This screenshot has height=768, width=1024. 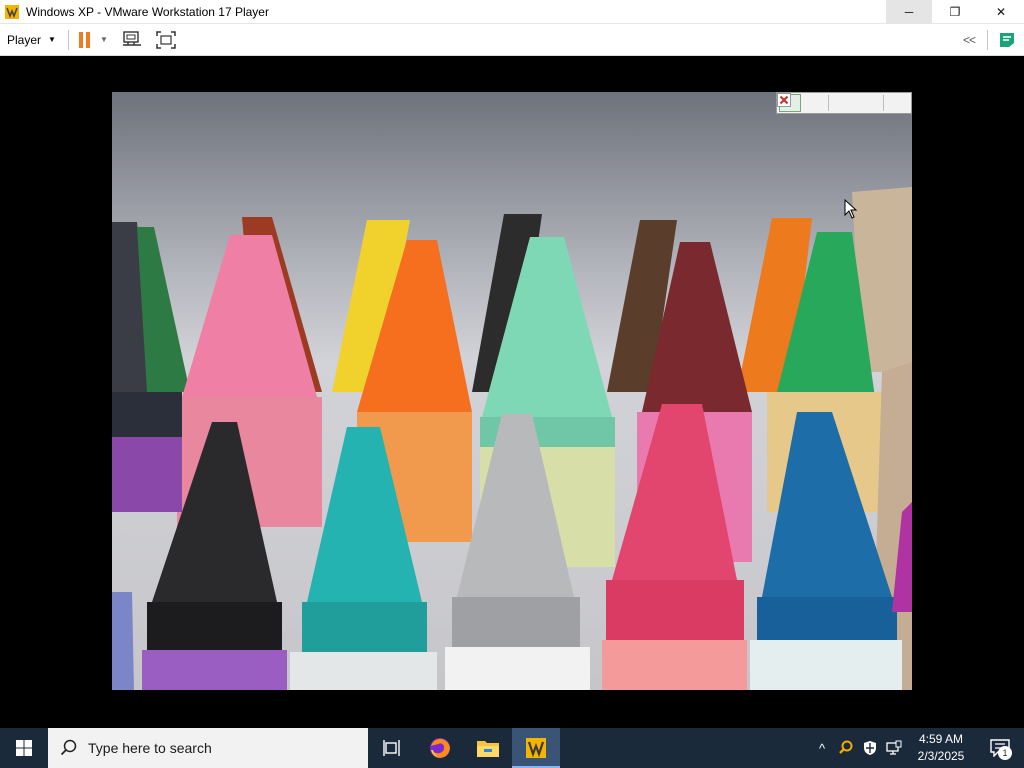 I want to click on slideshow-controls, so click(x=844, y=103).